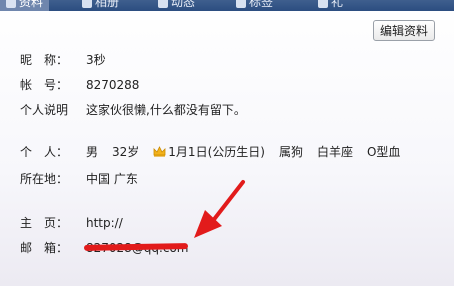 The height and width of the screenshot is (286, 454). What do you see at coordinates (11, 4) in the screenshot?
I see `profile-tab-icon` at bounding box center [11, 4].